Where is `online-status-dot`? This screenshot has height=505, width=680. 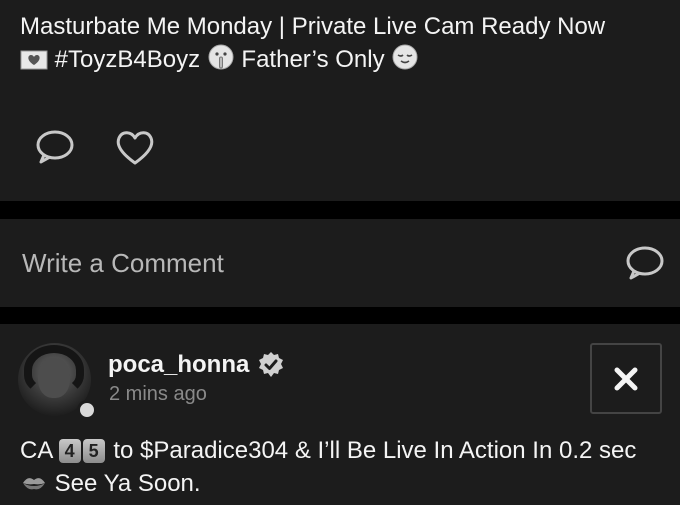
online-status-dot is located at coordinates (87, 410).